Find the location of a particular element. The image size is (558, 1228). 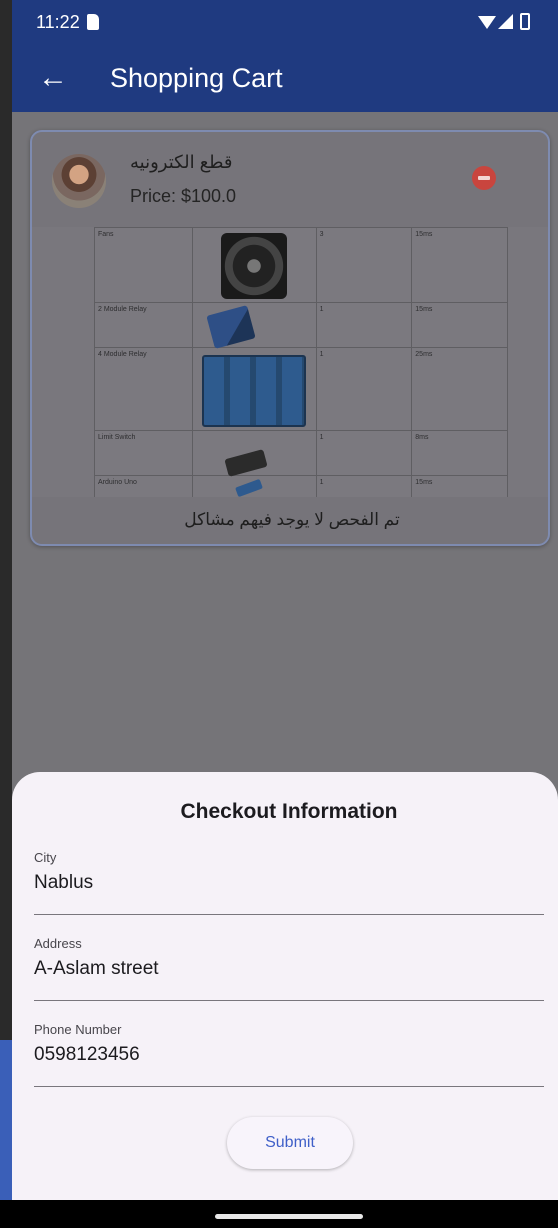

city-value: Nablus is located at coordinates (63, 883).